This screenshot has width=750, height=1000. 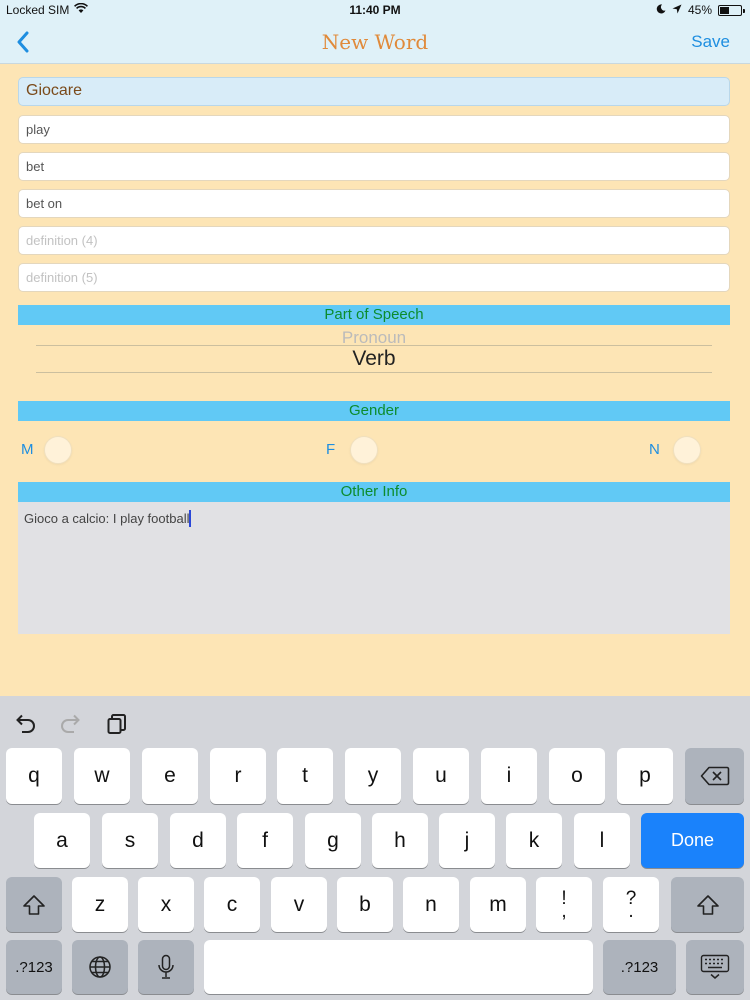 I want to click on key-b: b, so click(x=365, y=904).